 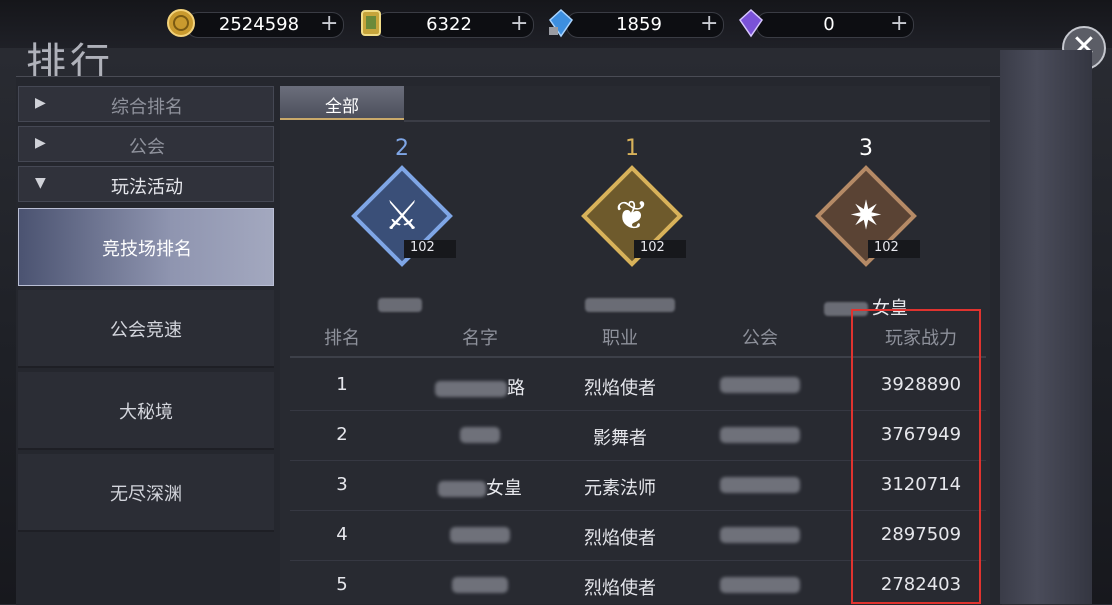 I want to click on decorative-side-panel, so click(x=1046, y=327).